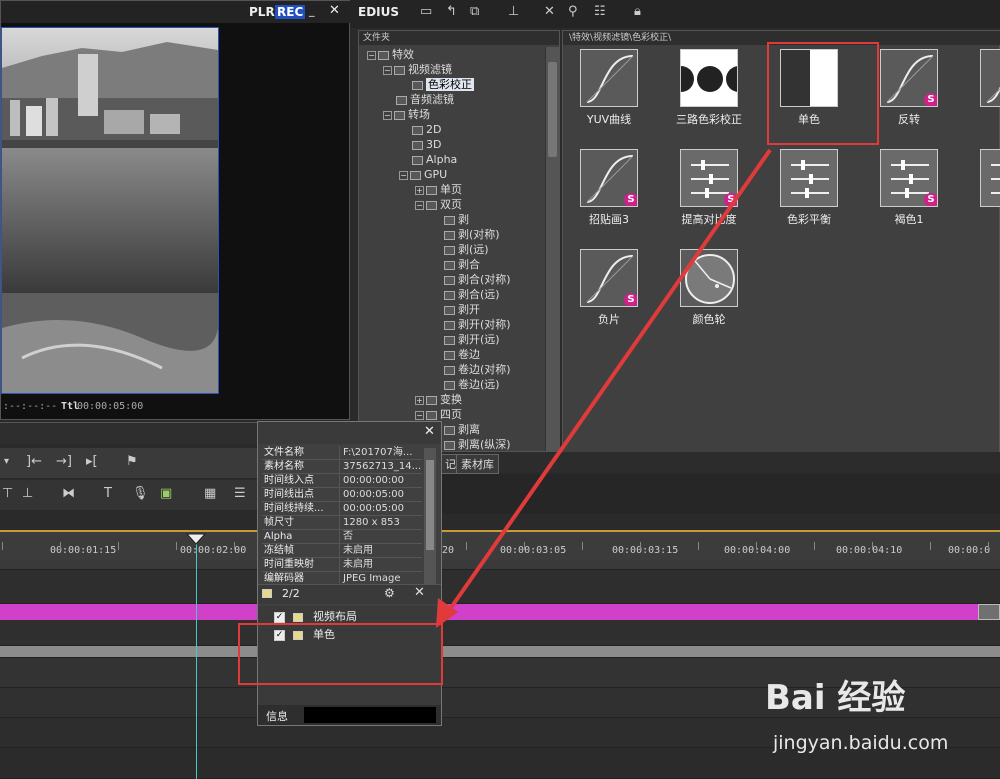  I want to click on folder-icon: ▭, so click(426, 11).